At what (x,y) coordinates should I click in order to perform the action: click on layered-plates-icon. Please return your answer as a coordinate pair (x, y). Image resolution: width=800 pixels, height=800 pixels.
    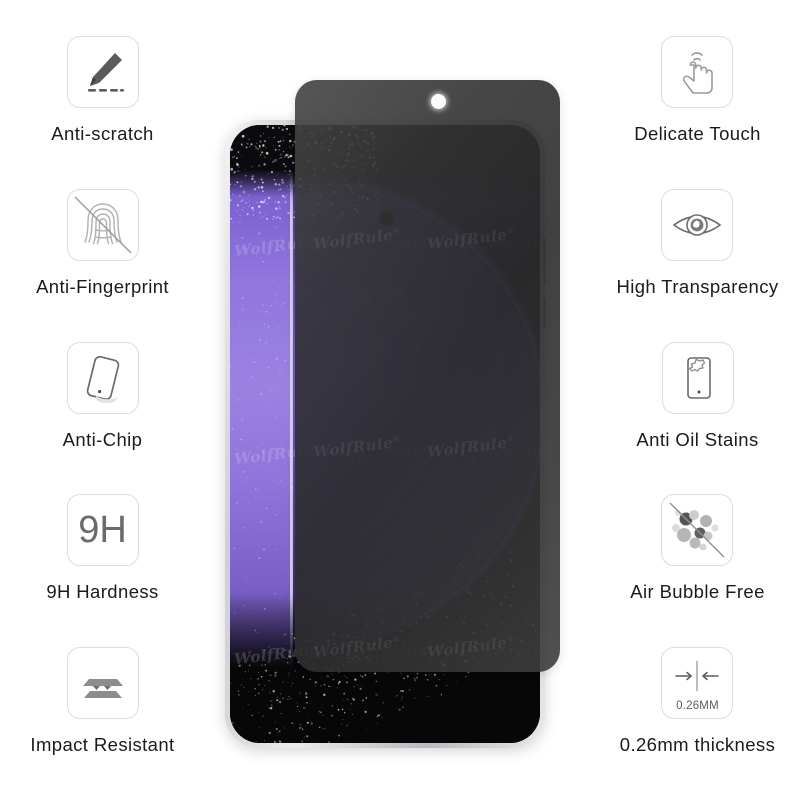
    Looking at the image, I should click on (102, 683).